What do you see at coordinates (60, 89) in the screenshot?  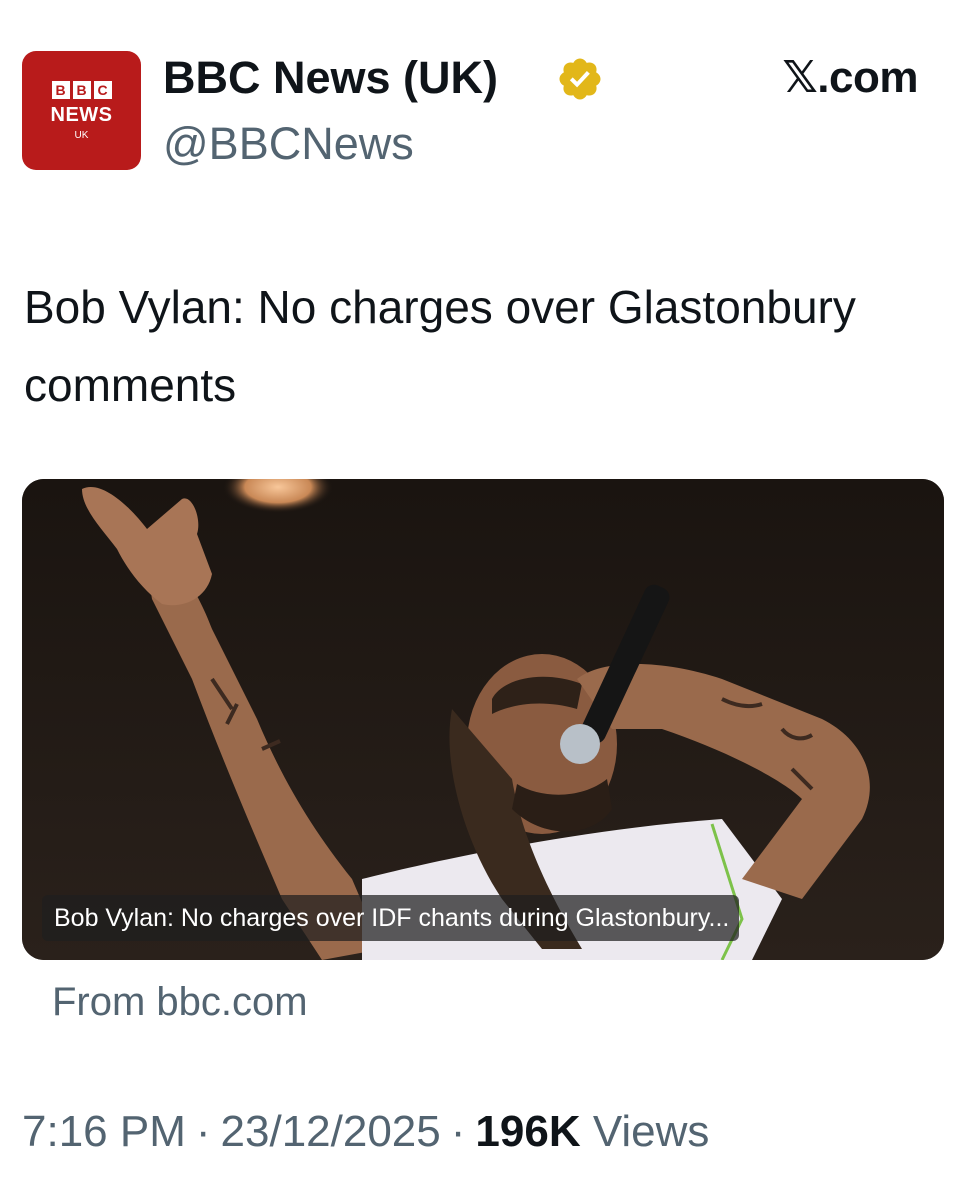 I see `bbc-block-1: B` at bounding box center [60, 89].